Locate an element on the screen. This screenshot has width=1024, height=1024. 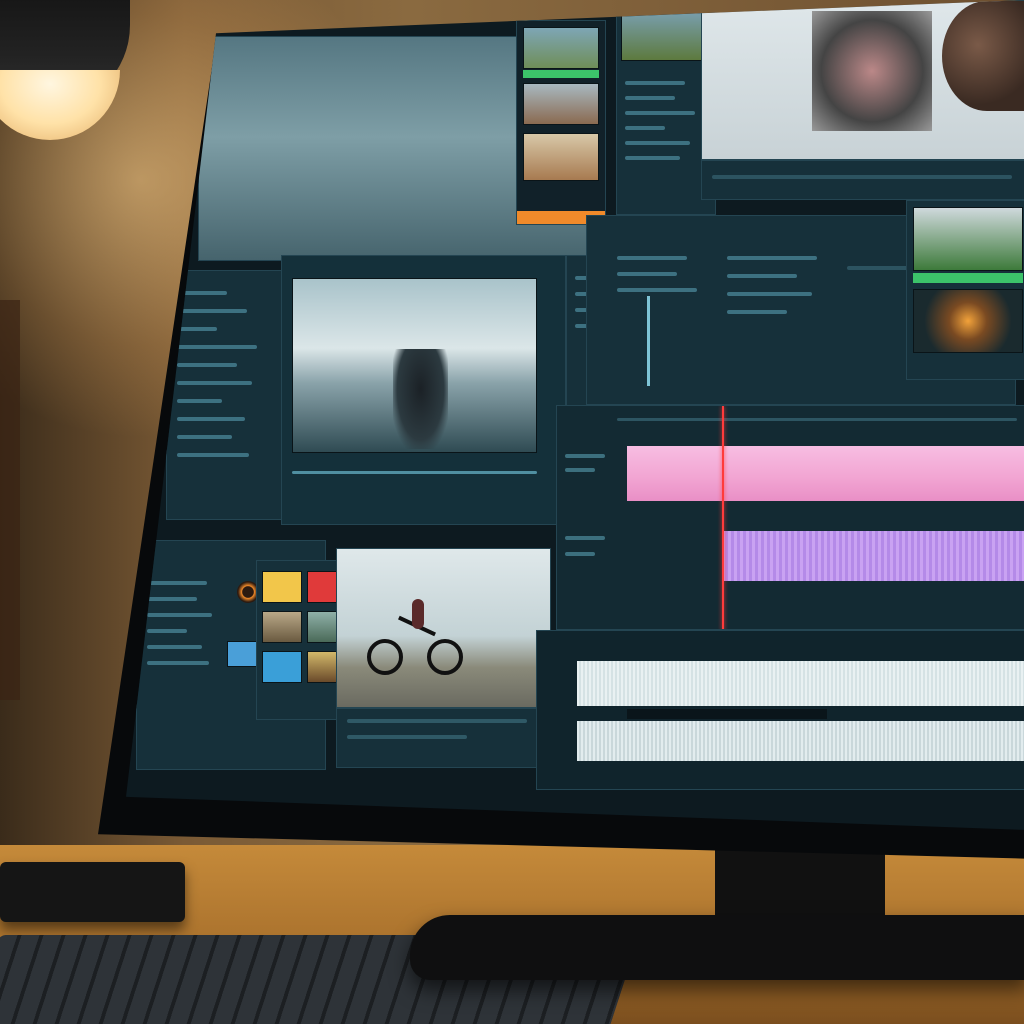
wall-frame is located at coordinates (10, 500).